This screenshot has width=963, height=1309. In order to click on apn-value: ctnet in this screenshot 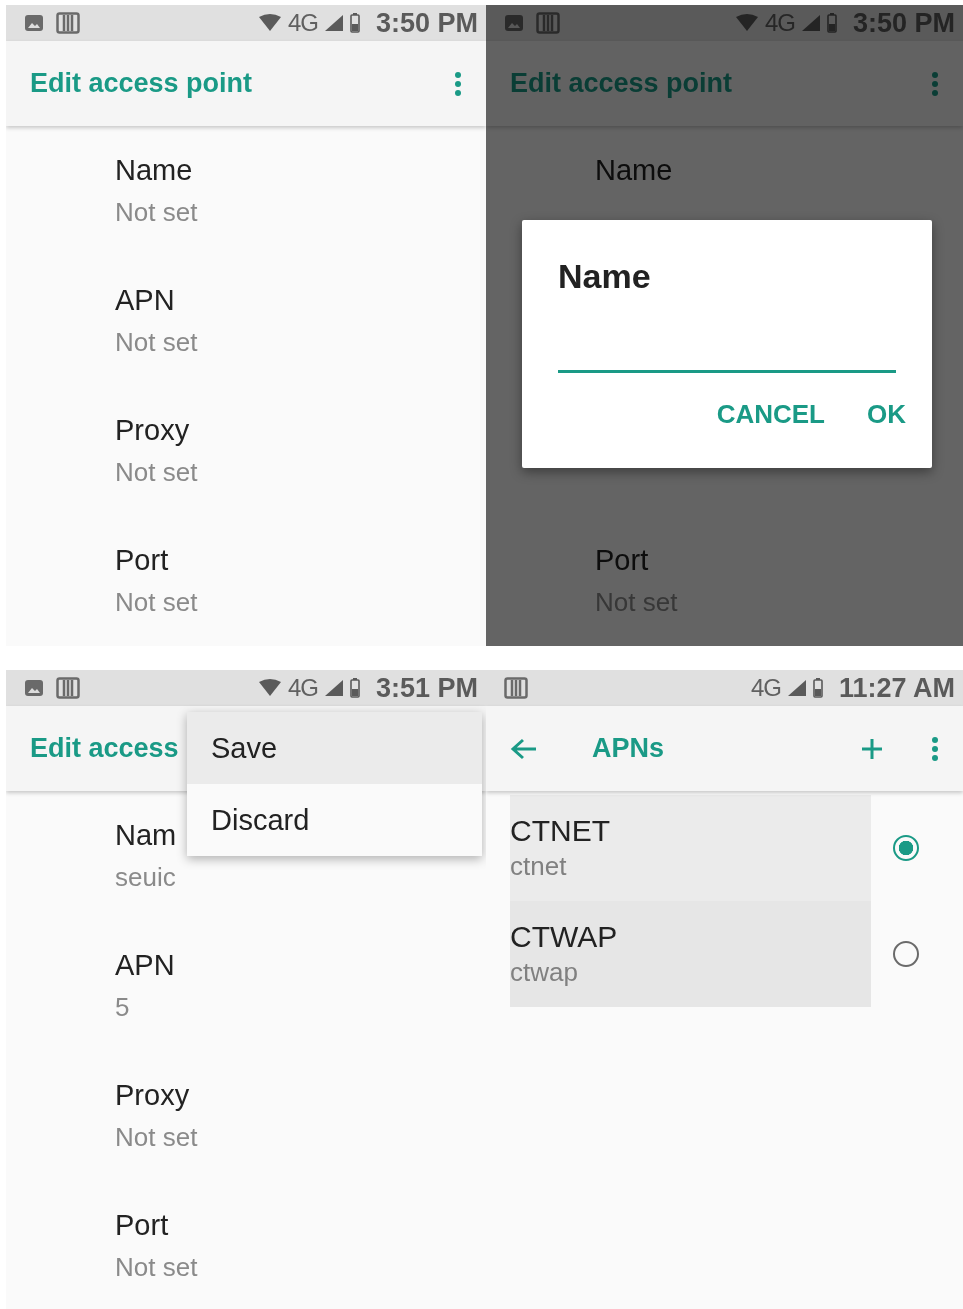, I will do `click(539, 866)`.